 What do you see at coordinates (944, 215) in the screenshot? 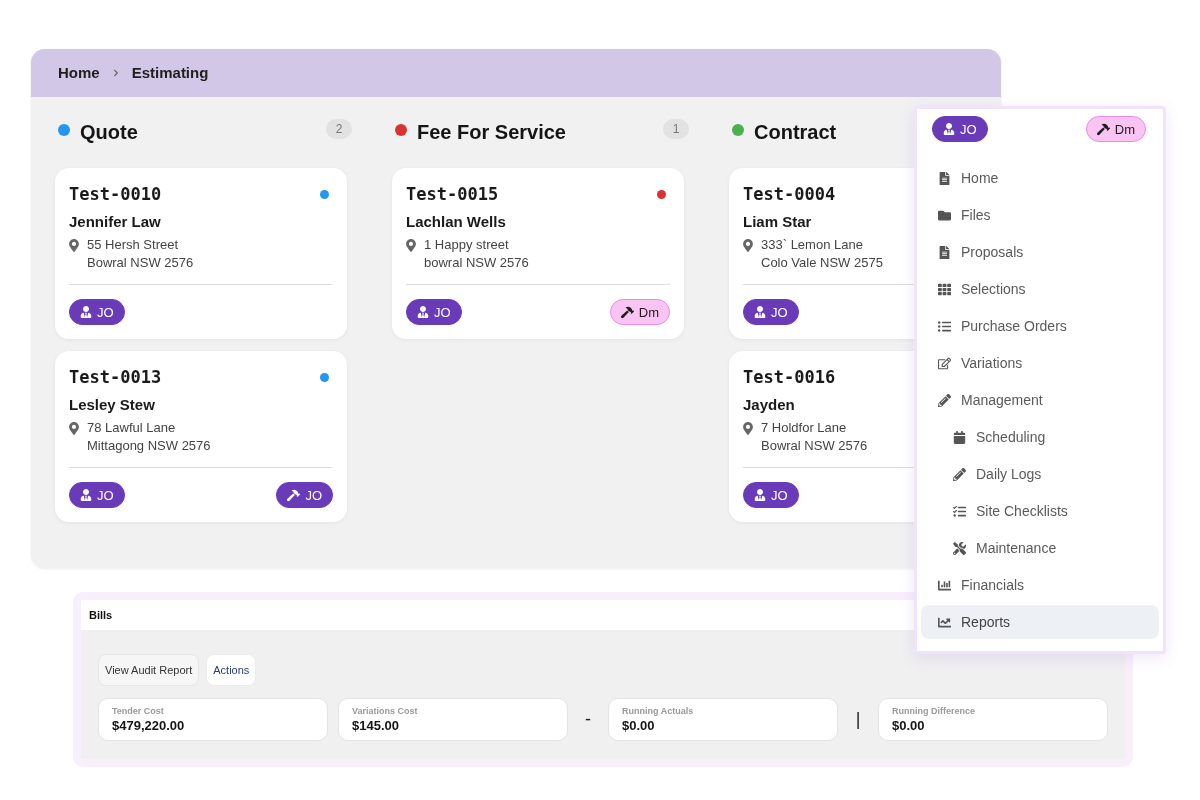
I see `folder-icon` at bounding box center [944, 215].